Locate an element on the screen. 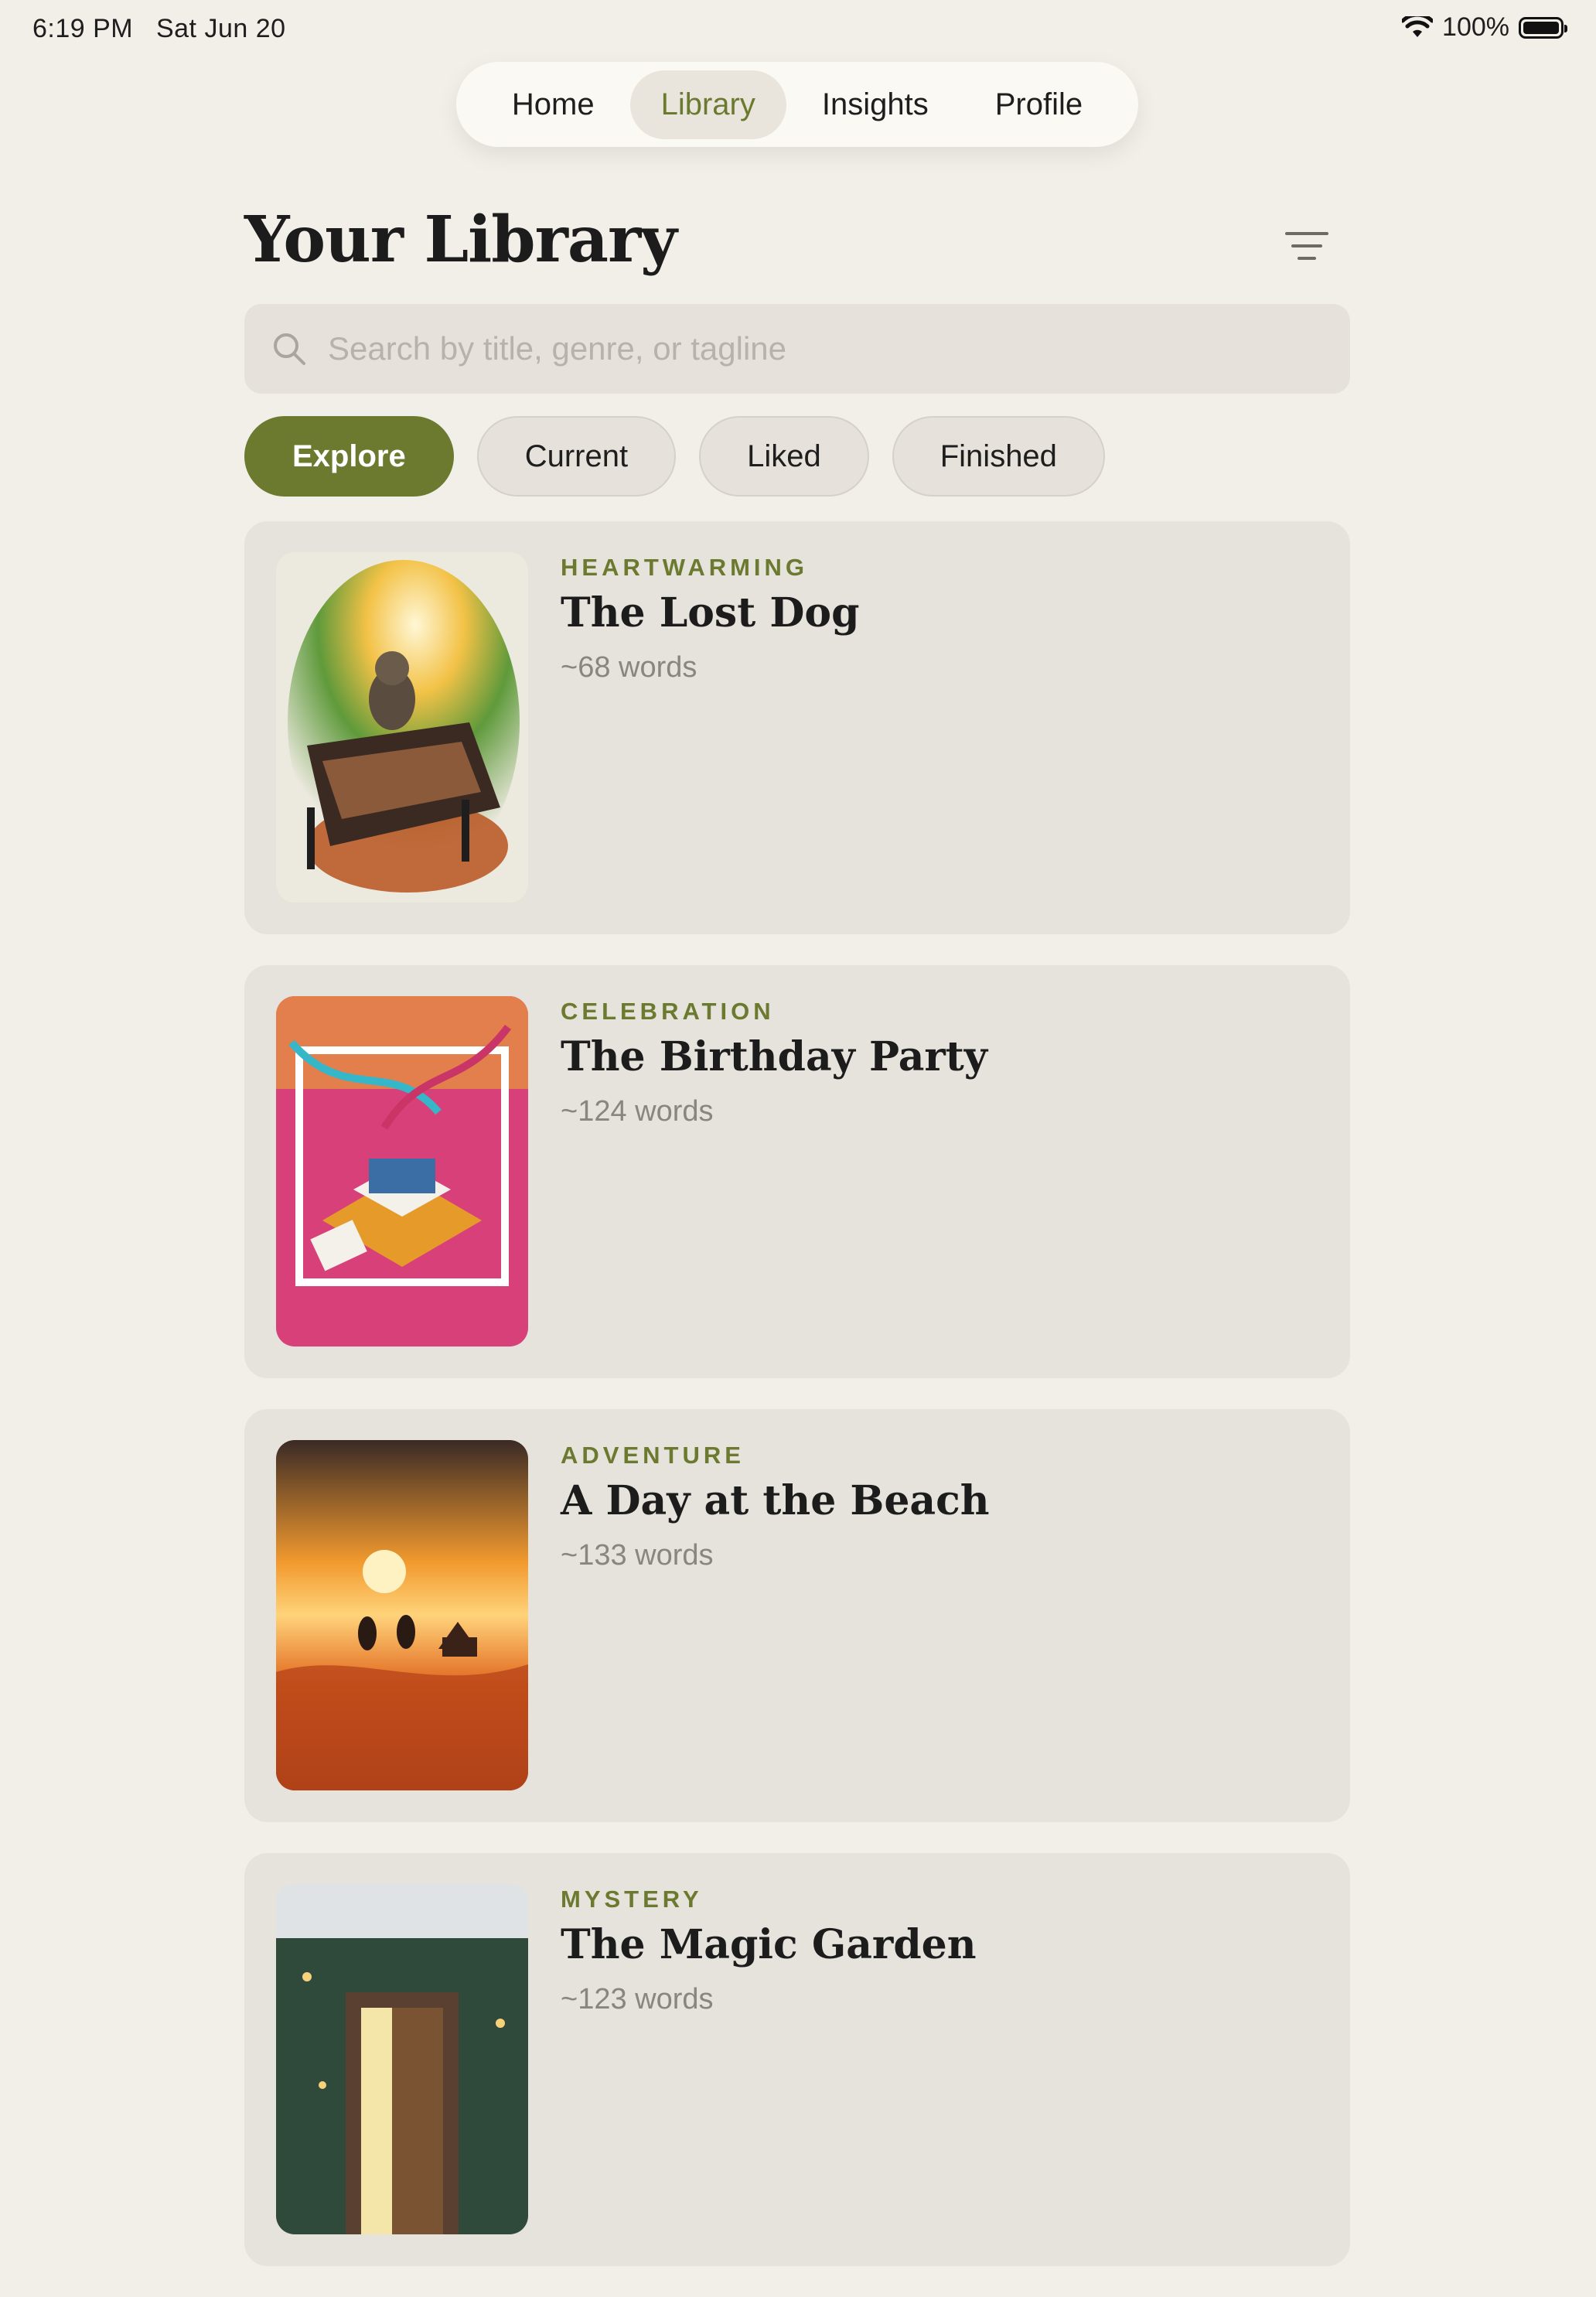  status-indicators: 100% is located at coordinates (1484, 28).